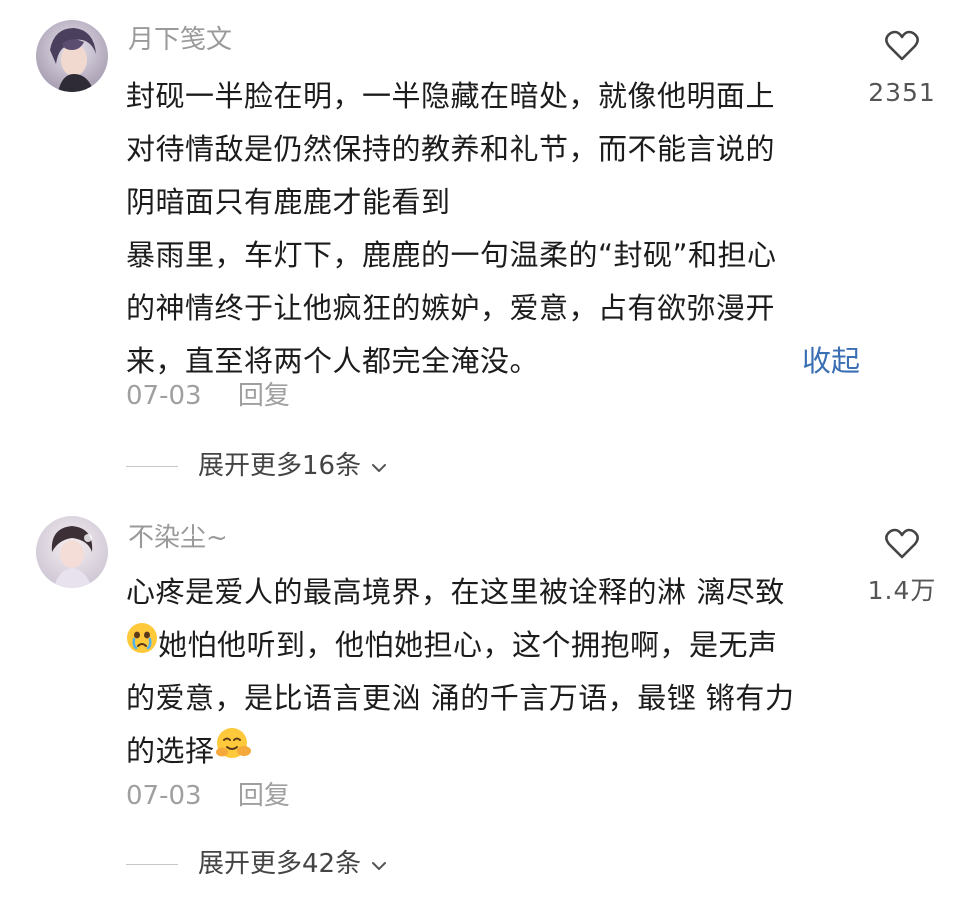 This screenshot has width=960, height=907. I want to click on like-control: 1.4万, so click(902, 568).